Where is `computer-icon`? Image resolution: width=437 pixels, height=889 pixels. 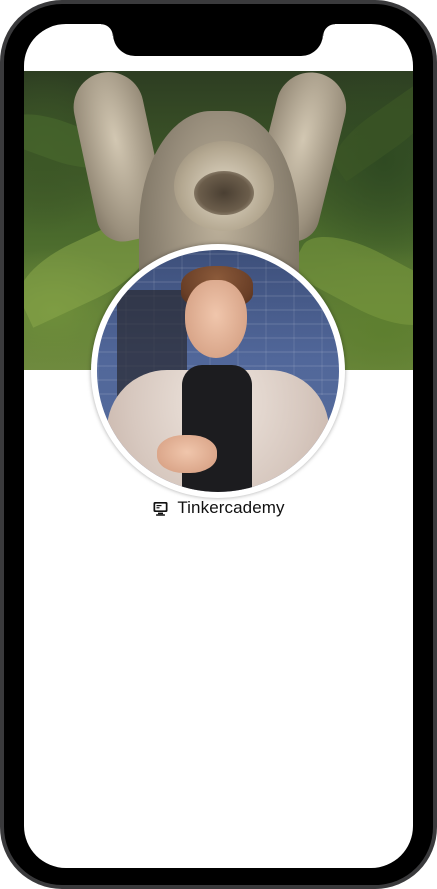 computer-icon is located at coordinates (160, 508).